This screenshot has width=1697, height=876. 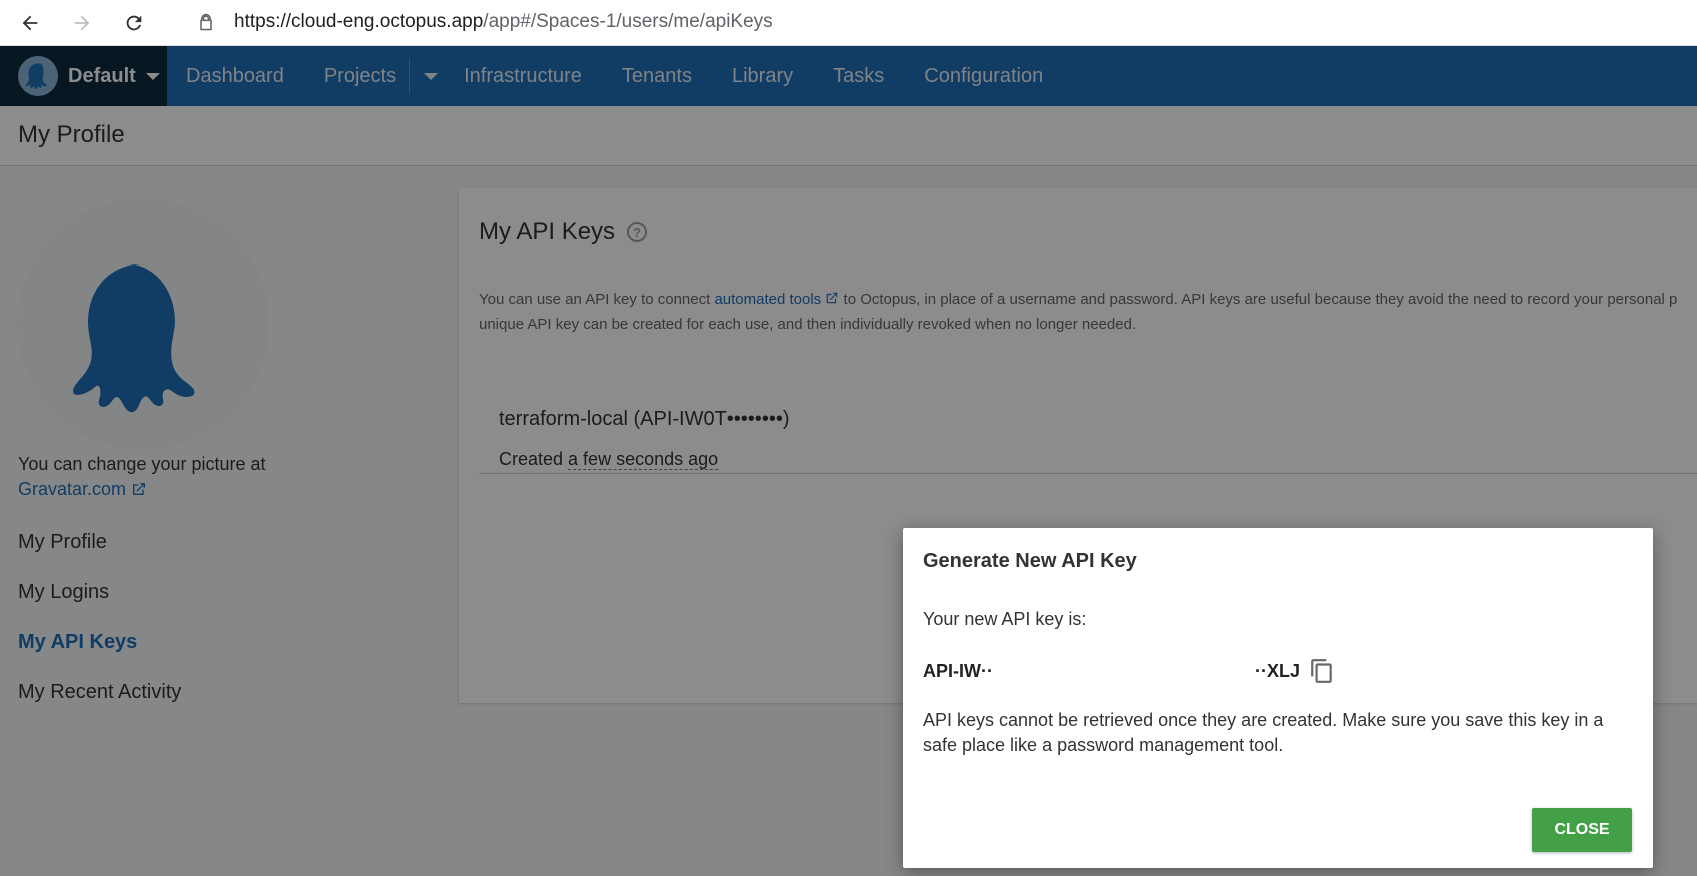 I want to click on copy-icon, so click(x=1322, y=671).